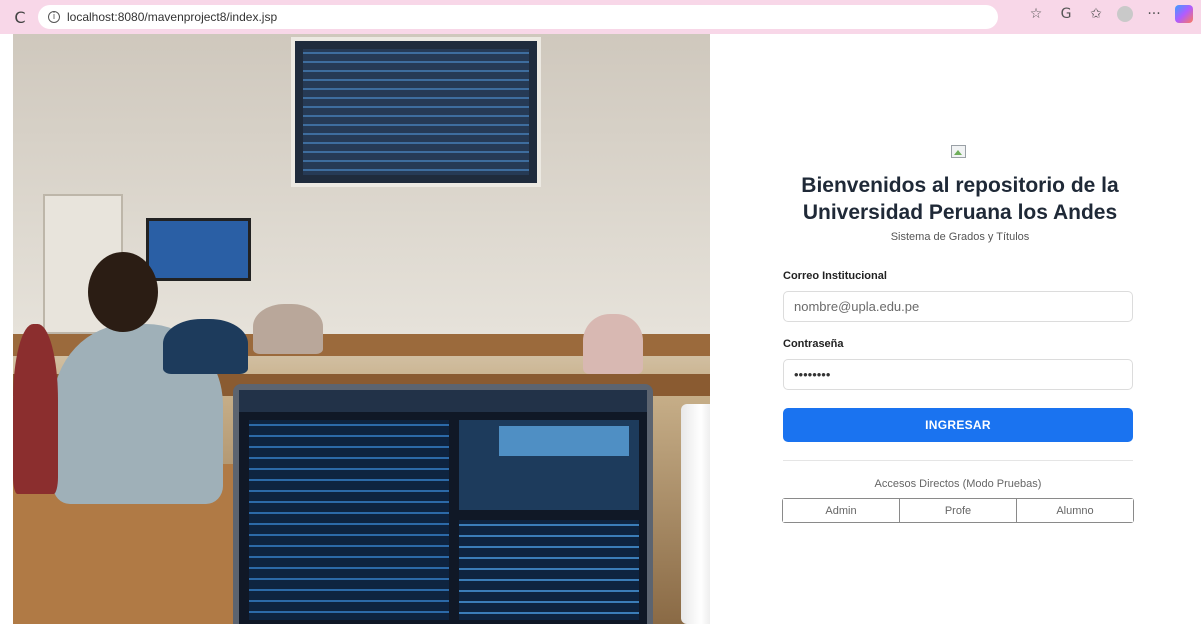 The width and height of the screenshot is (1201, 624). What do you see at coordinates (841, 510) in the screenshot?
I see `quick-access-admin-button: Admin` at bounding box center [841, 510].